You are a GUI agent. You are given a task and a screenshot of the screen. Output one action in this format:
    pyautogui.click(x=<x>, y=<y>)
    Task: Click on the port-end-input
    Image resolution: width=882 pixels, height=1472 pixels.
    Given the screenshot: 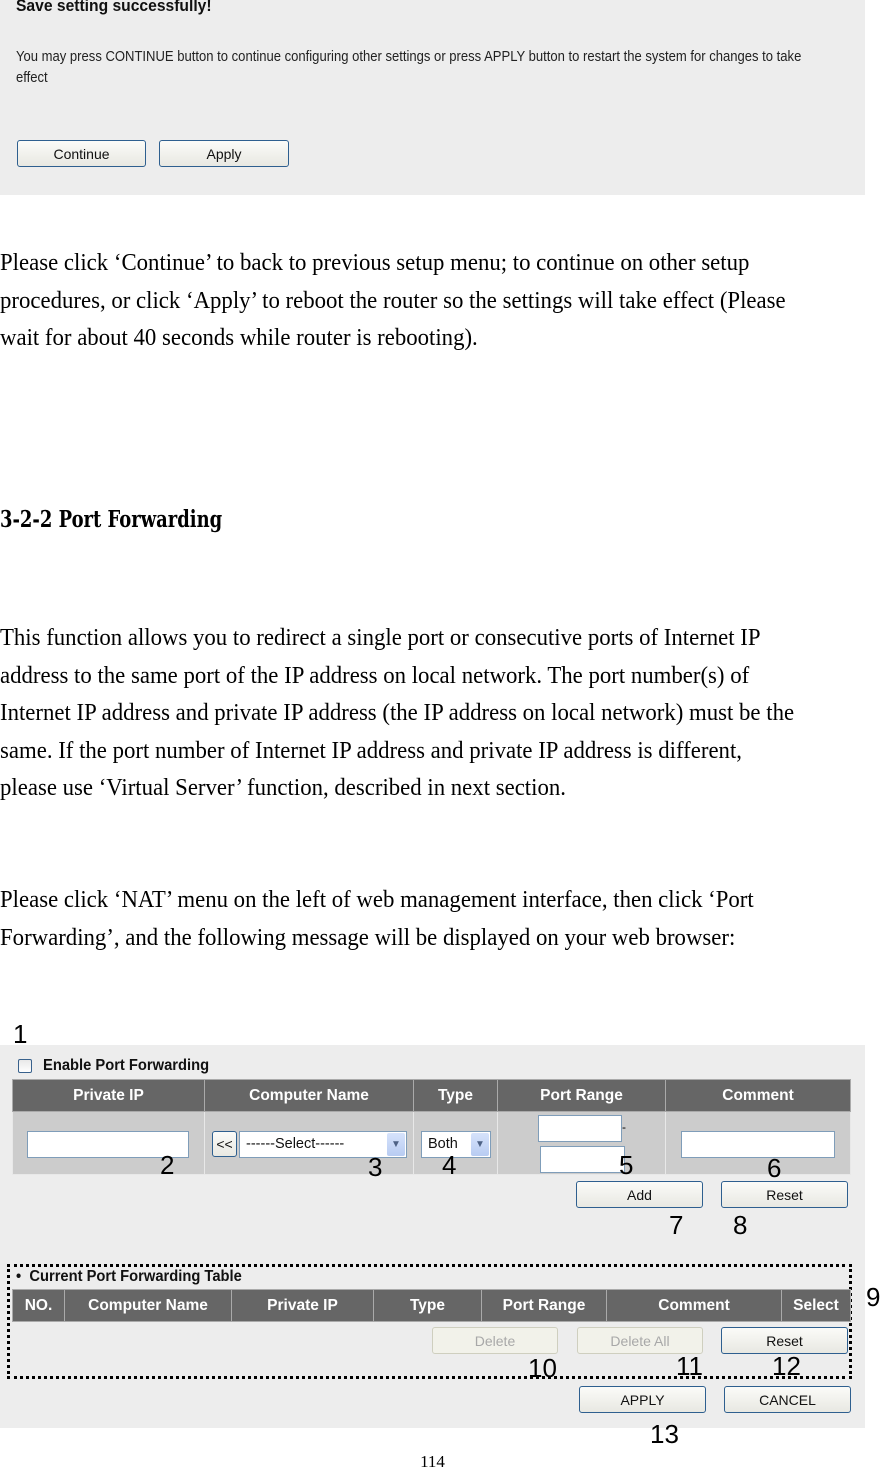 What is the action you would take?
    pyautogui.click(x=582, y=1159)
    